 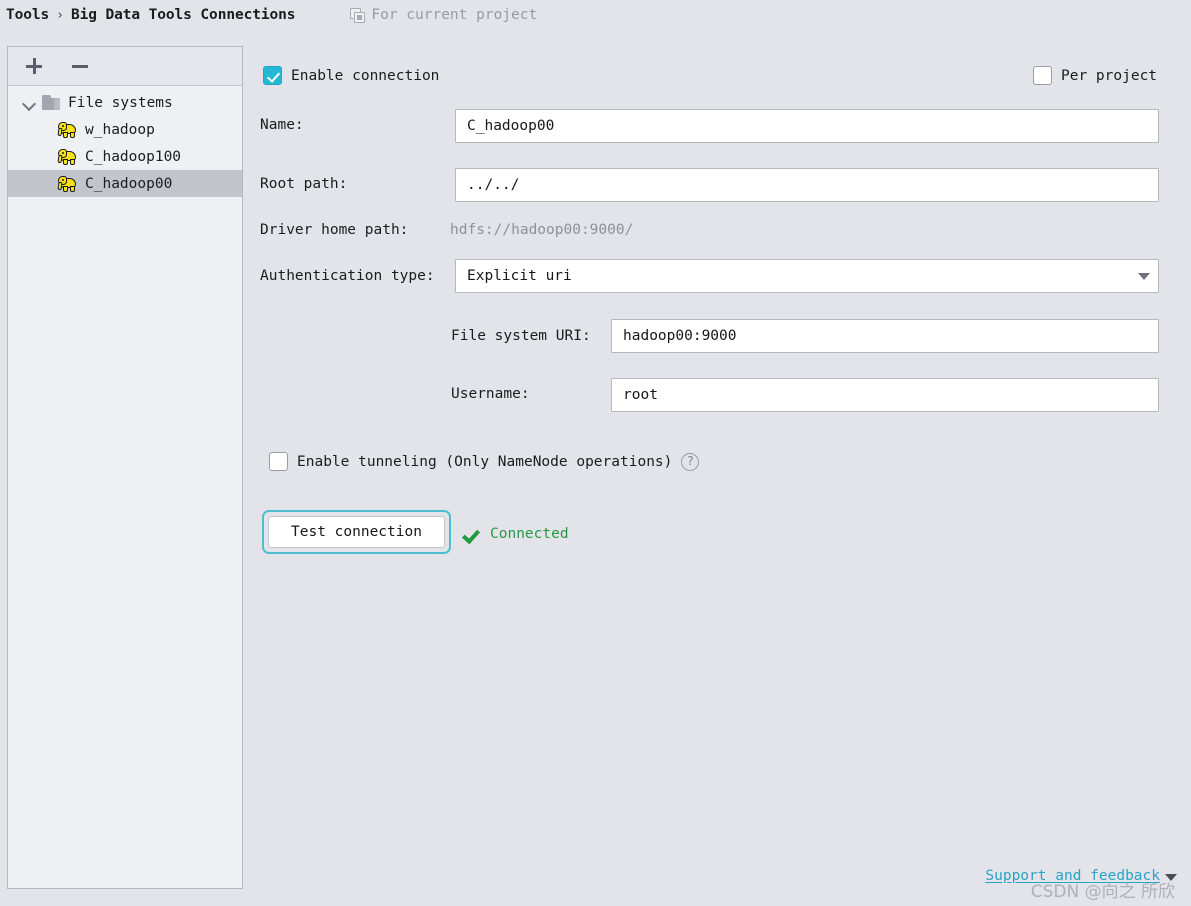 What do you see at coordinates (1109, 75) in the screenshot?
I see `per-project-label: Per project` at bounding box center [1109, 75].